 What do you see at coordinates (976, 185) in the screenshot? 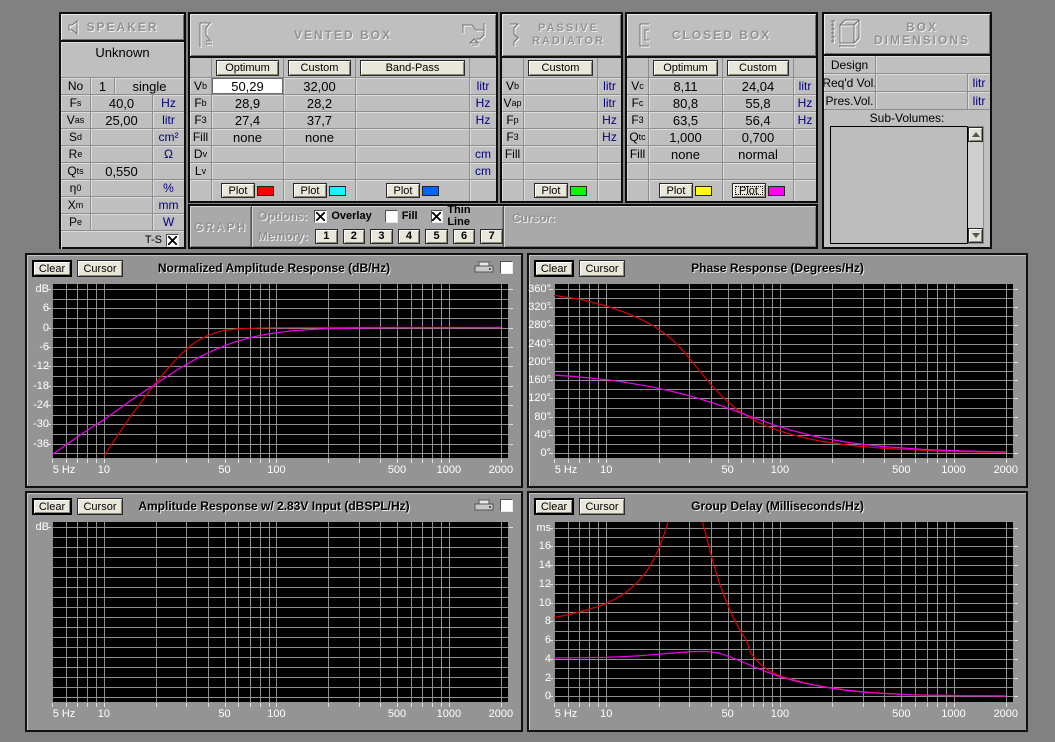
I see `sub-volumes-scrollbar` at bounding box center [976, 185].